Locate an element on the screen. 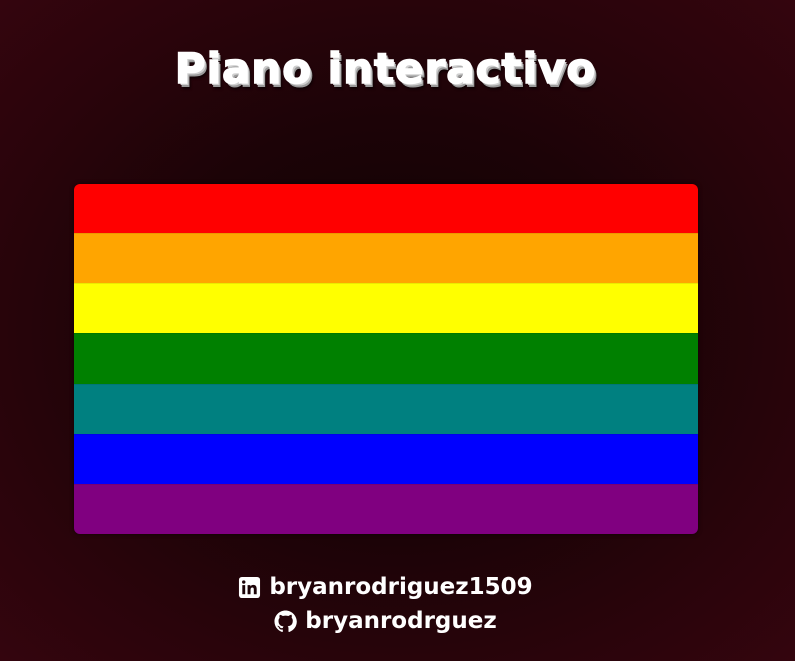  piano-key-blue is located at coordinates (386, 458).